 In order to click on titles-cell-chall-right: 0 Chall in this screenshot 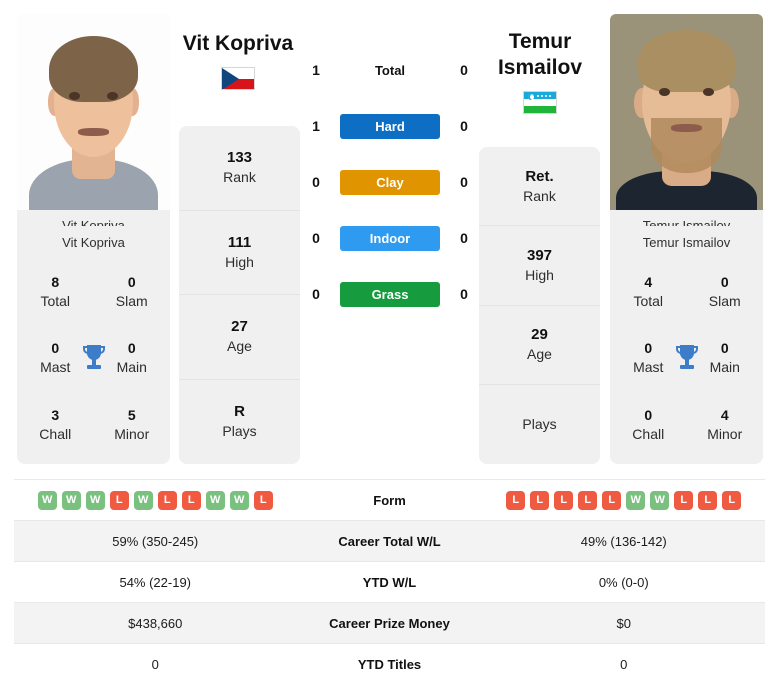, I will do `click(648, 424)`.